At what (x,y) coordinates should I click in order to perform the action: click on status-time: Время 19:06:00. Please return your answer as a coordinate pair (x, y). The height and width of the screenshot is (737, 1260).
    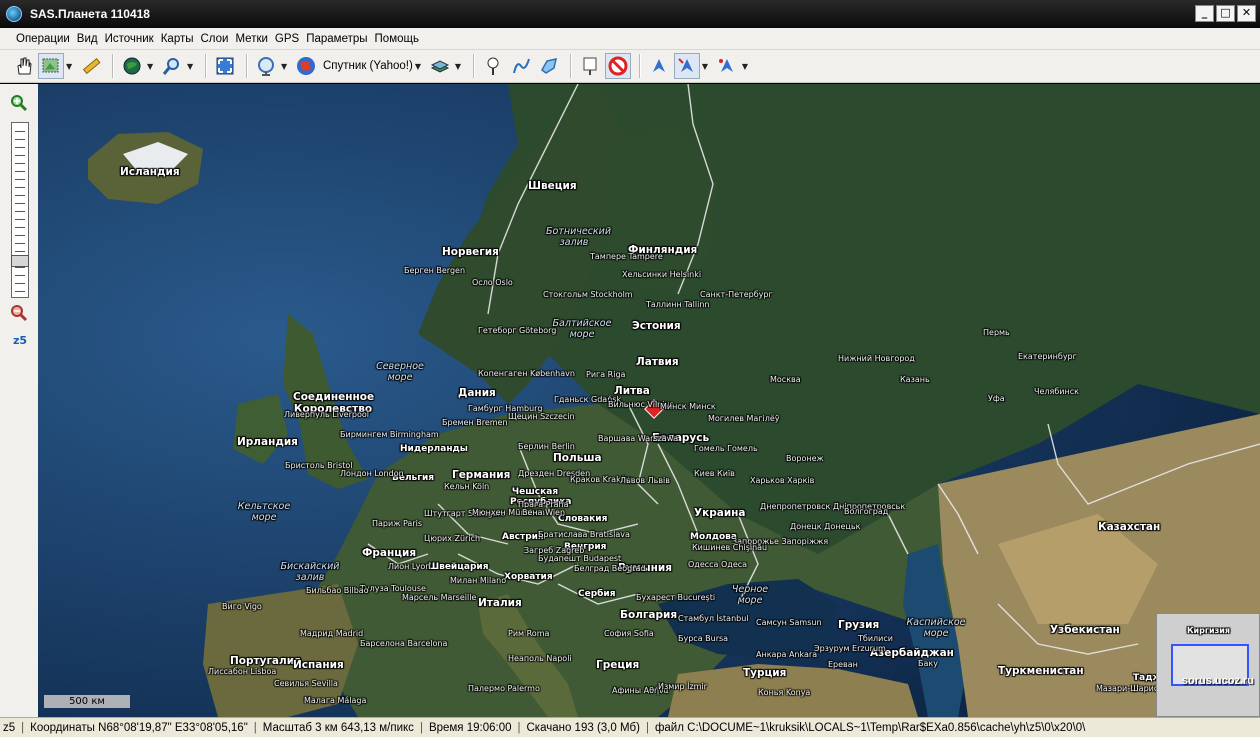
    Looking at the image, I should click on (470, 727).